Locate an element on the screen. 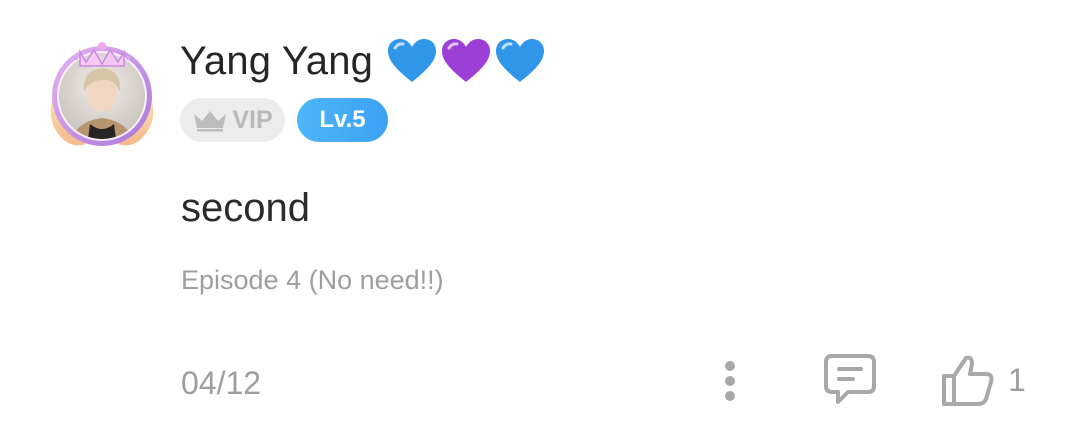  more-options-button is located at coordinates (730, 381).